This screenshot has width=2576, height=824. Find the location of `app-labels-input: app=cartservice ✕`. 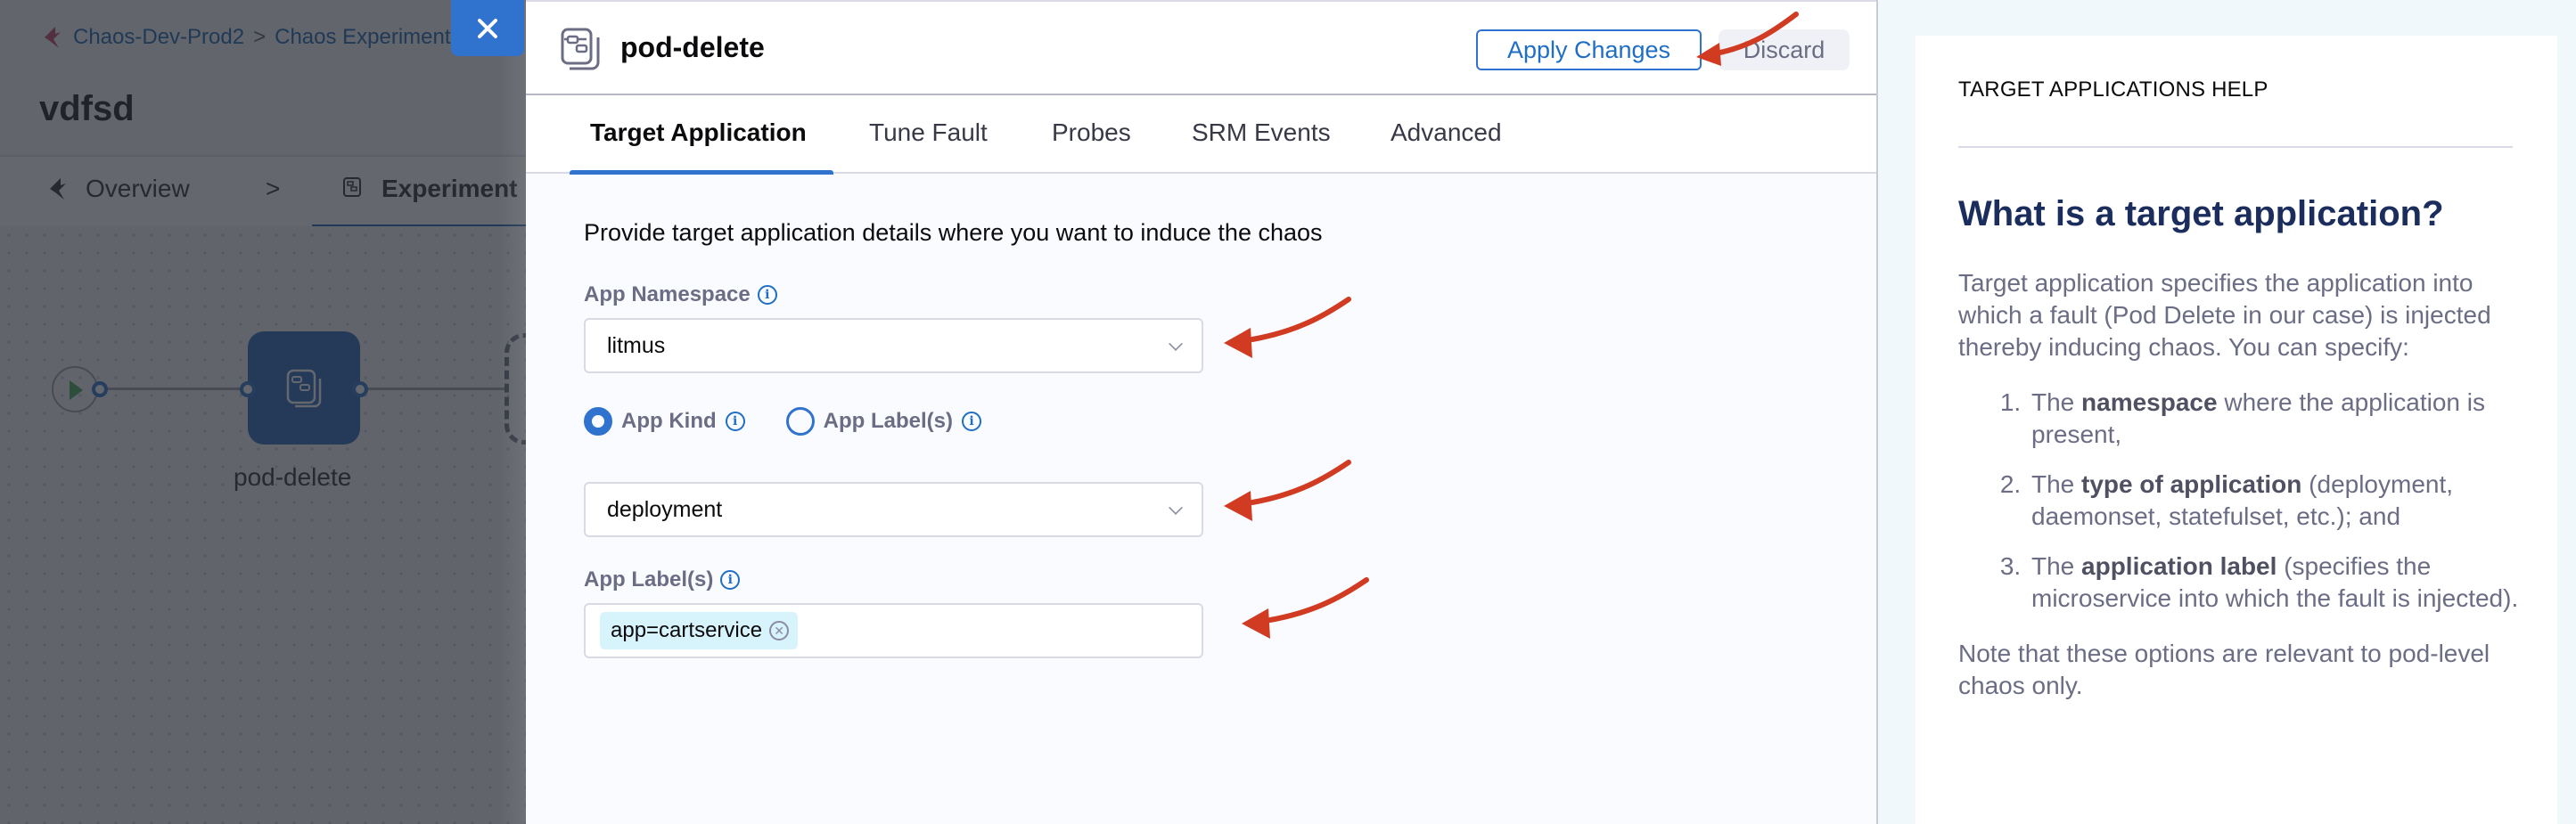

app-labels-input: app=cartservice ✕ is located at coordinates (893, 630).